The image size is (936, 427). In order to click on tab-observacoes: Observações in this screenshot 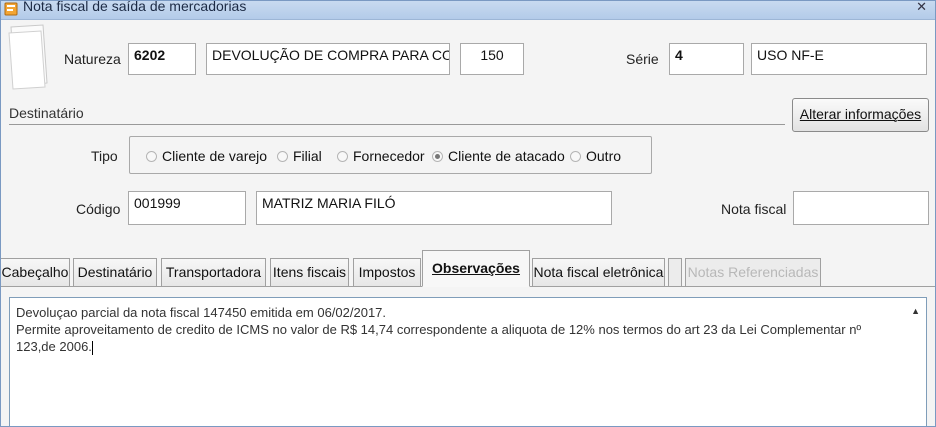, I will do `click(476, 268)`.